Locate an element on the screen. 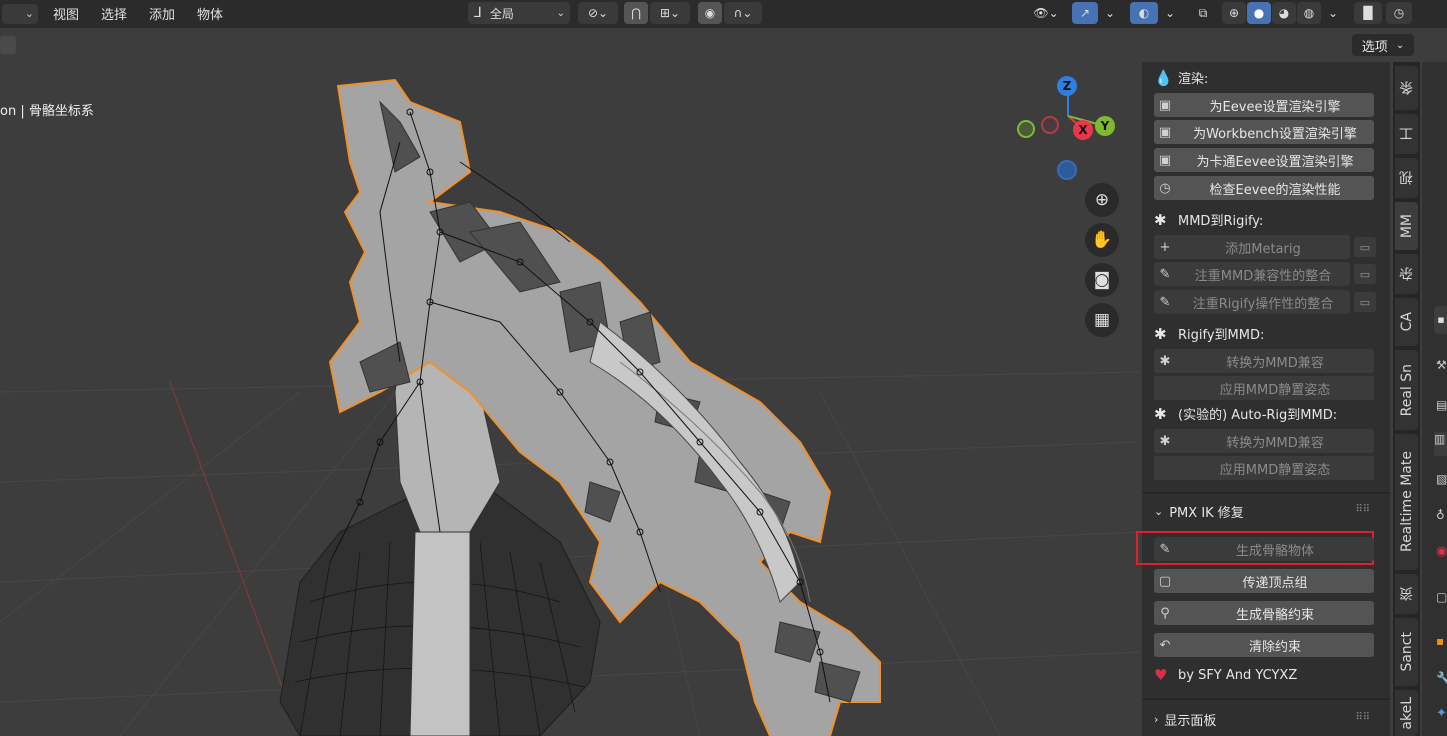 The width and height of the screenshot is (1447, 736). tab-assets: 资 is located at coordinates (1406, 594).